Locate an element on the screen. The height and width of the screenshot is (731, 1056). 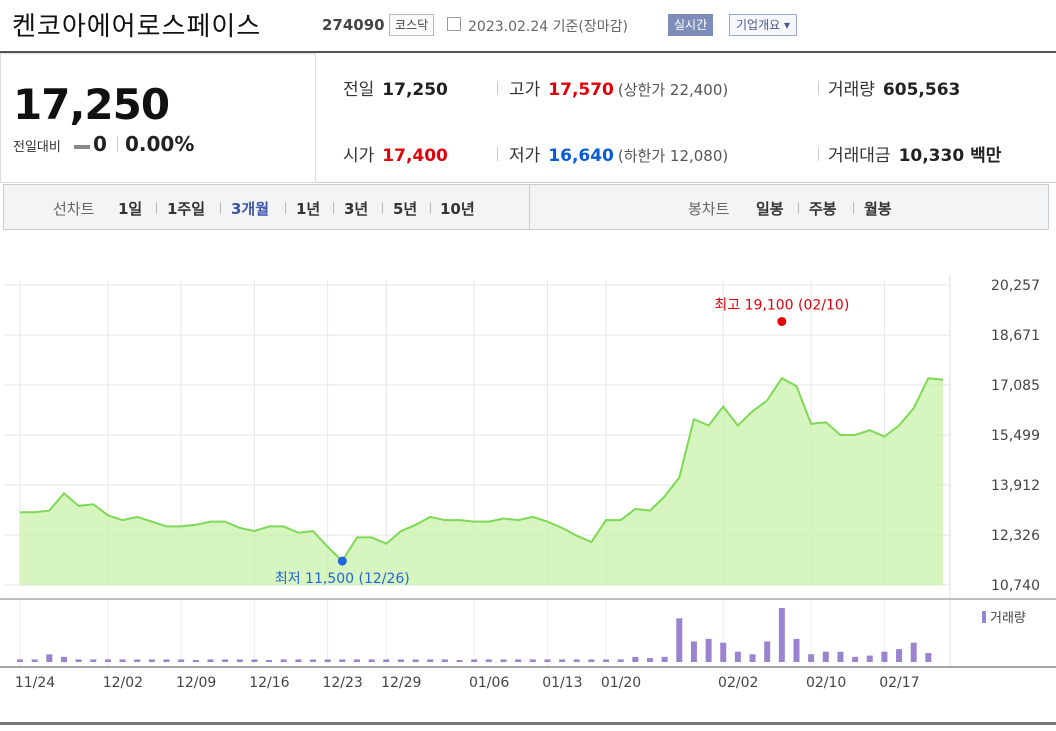
realtime-button: 실시간 is located at coordinates (691, 25).